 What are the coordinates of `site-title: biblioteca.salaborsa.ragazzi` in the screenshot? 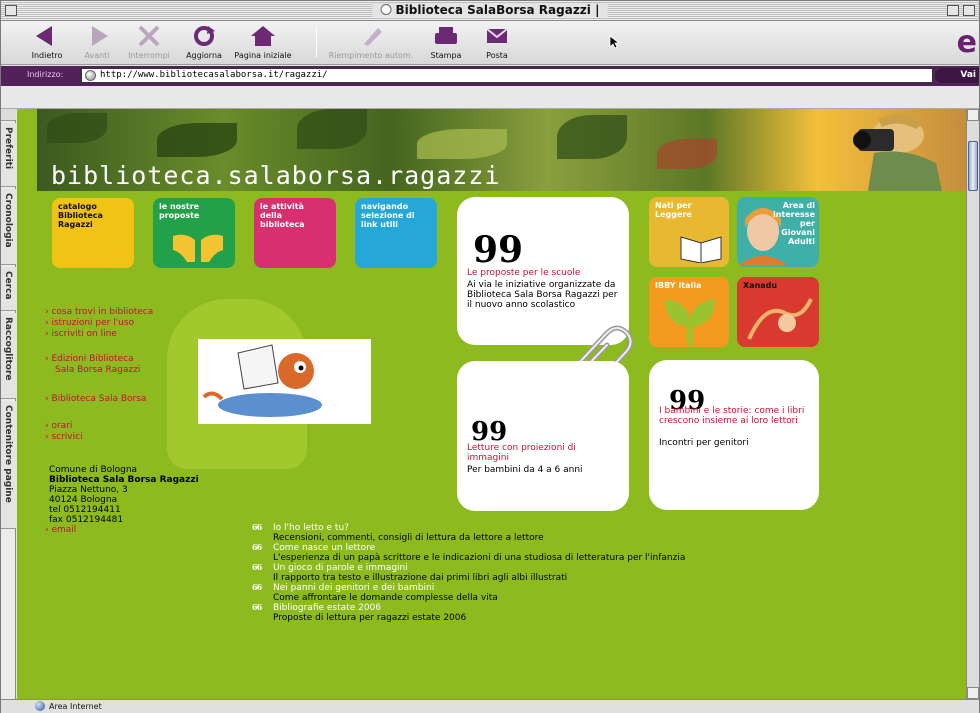 It's located at (276, 175).